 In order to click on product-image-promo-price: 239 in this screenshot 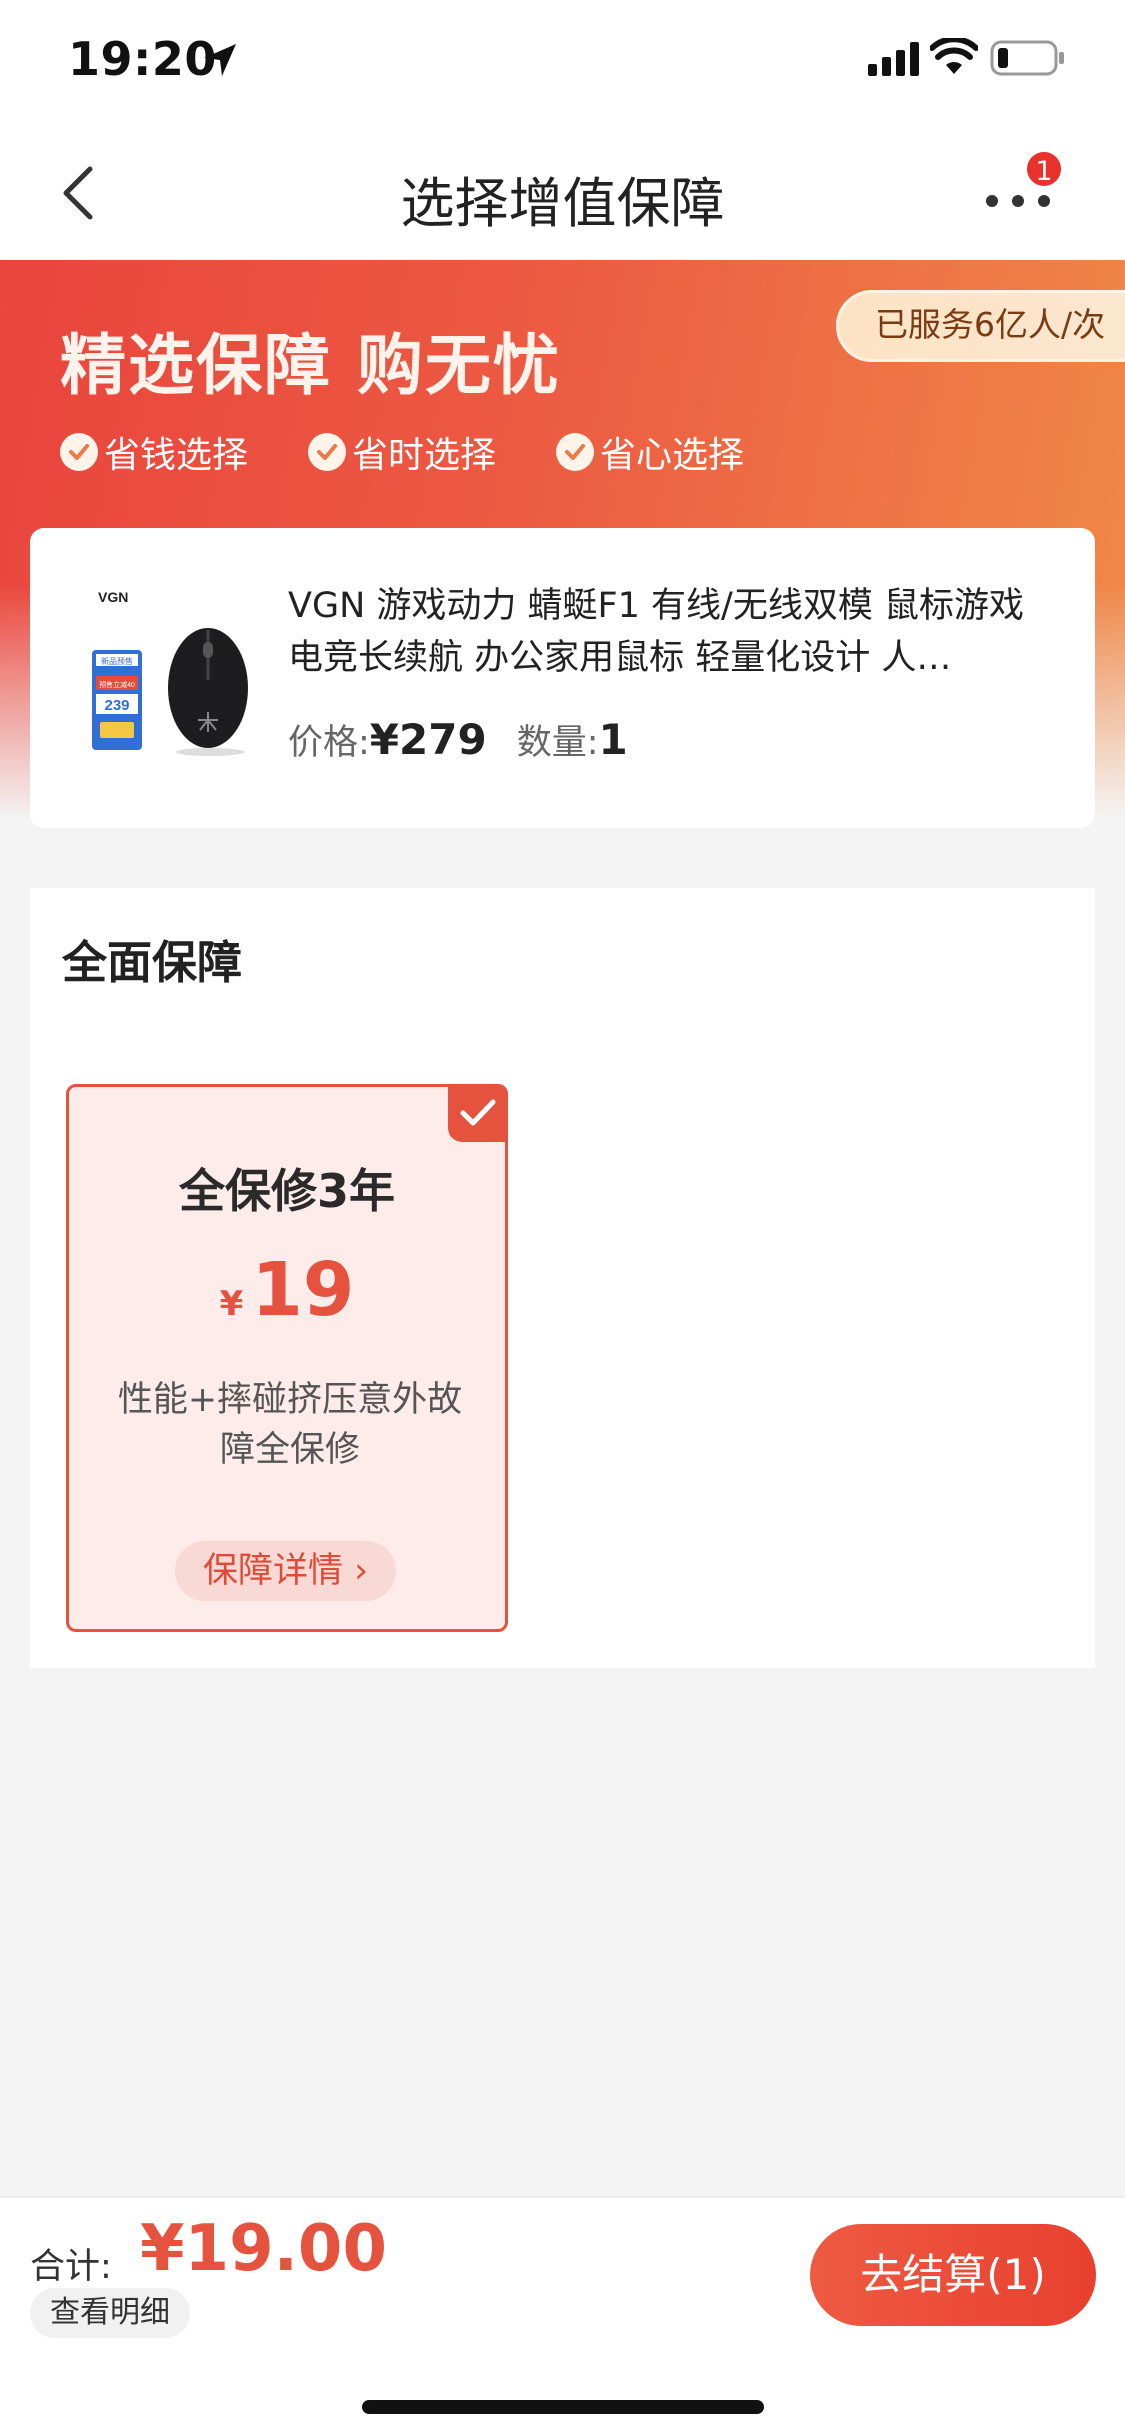, I will do `click(116, 705)`.